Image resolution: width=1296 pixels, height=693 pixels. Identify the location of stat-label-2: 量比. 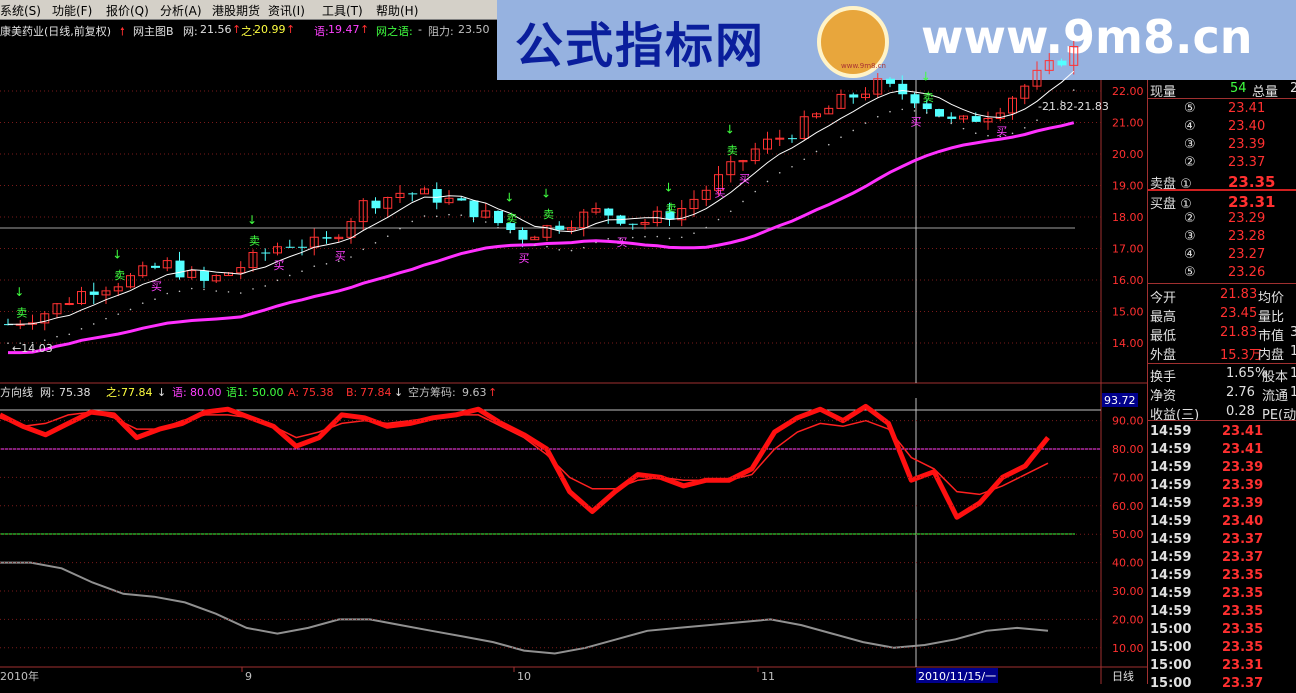
(1271, 317).